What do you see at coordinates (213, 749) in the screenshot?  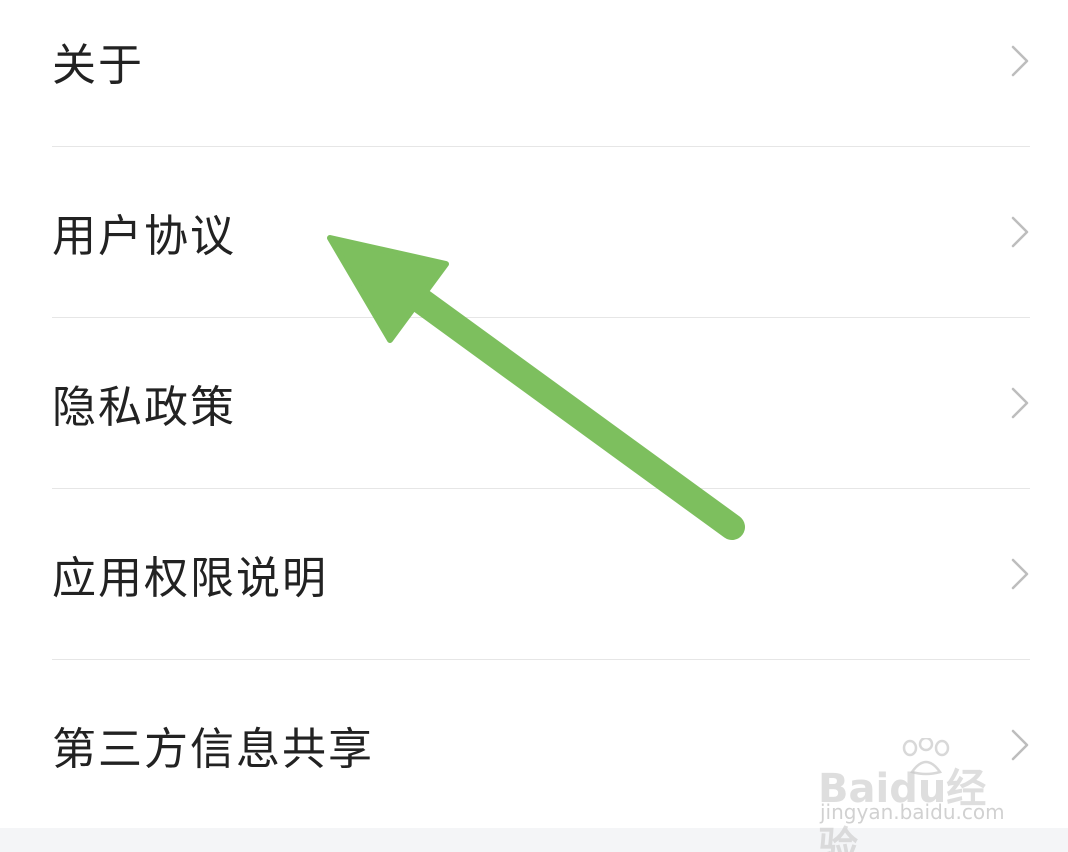 I see `menu-item-label: 第三方信息共享` at bounding box center [213, 749].